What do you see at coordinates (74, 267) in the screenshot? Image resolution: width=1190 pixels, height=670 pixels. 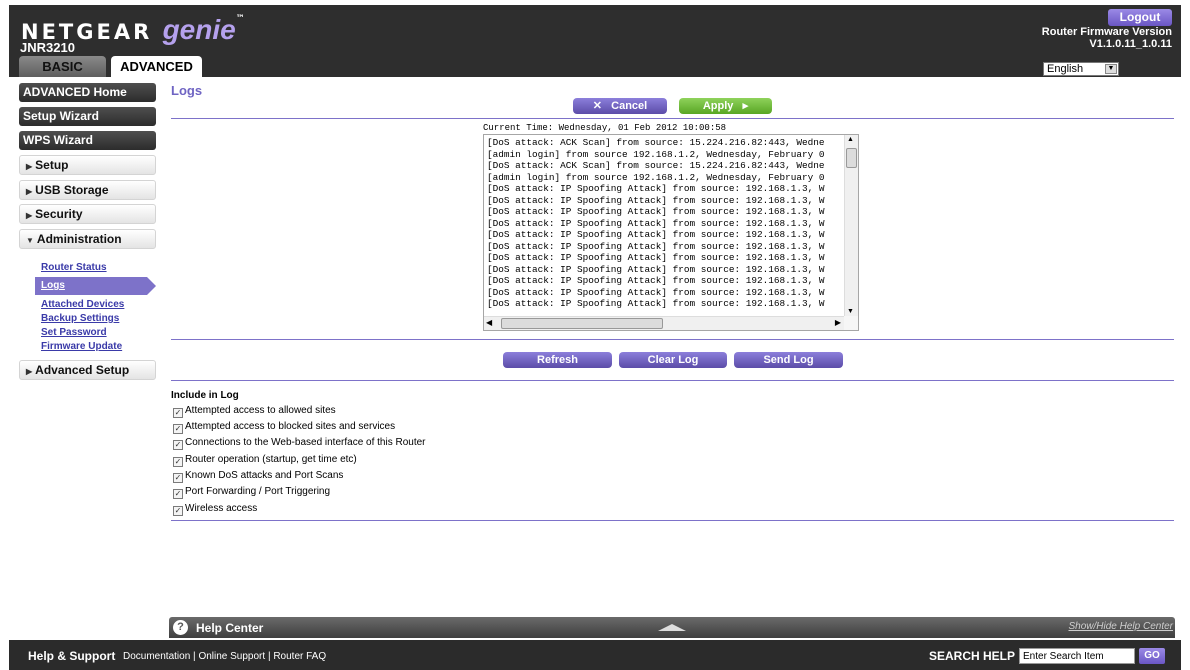 I see `sidebar-link-router-status: Router Status` at bounding box center [74, 267].